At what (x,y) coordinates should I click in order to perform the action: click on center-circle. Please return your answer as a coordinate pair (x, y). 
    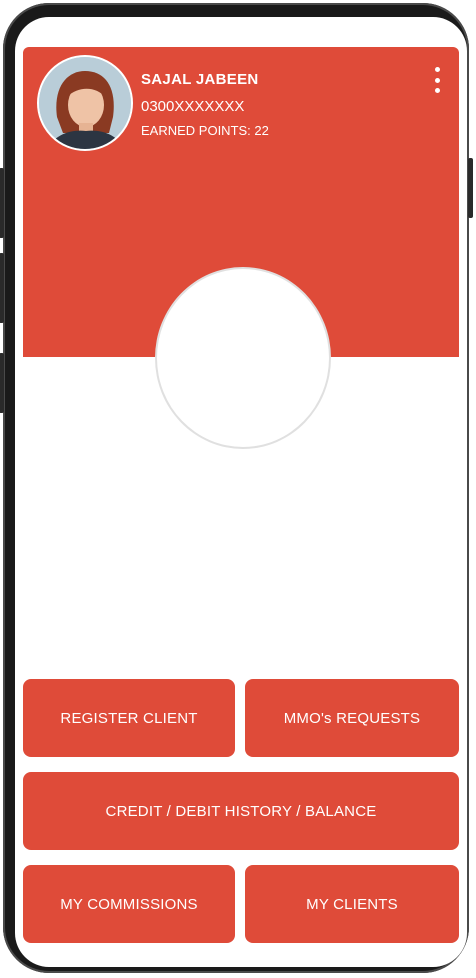
    Looking at the image, I should click on (243, 358).